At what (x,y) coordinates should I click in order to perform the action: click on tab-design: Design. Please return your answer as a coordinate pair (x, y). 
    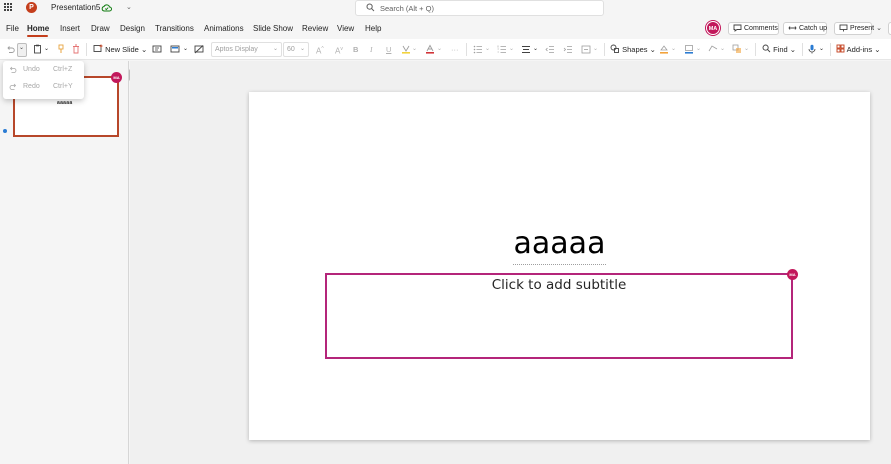
    Looking at the image, I should click on (132, 28).